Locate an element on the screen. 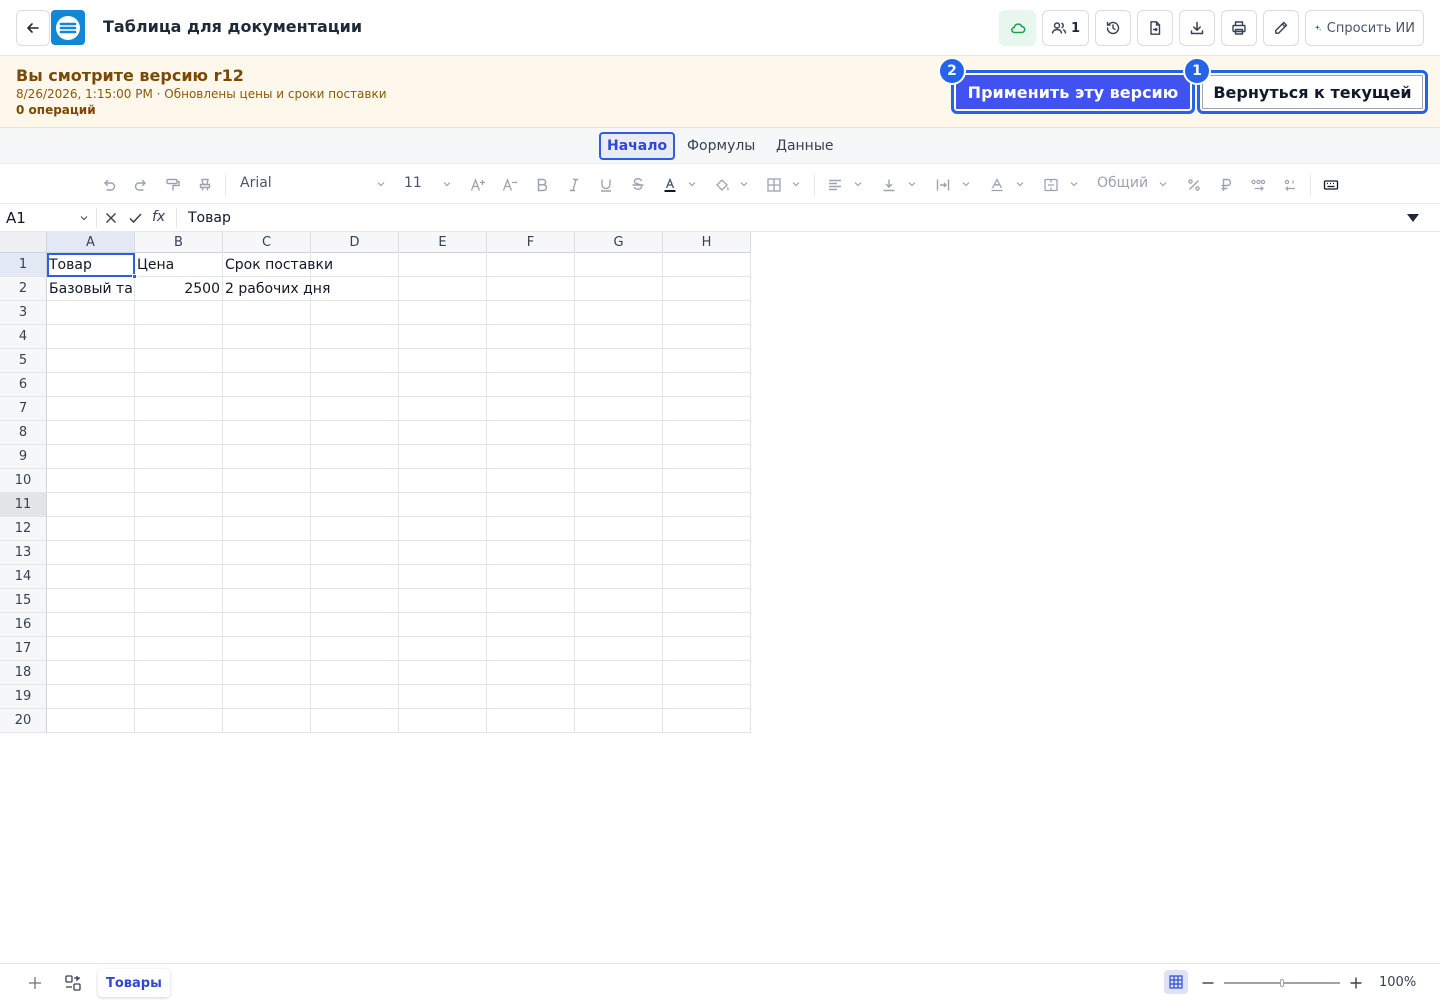 The image size is (1440, 1000). cell-b6 is located at coordinates (179, 385).